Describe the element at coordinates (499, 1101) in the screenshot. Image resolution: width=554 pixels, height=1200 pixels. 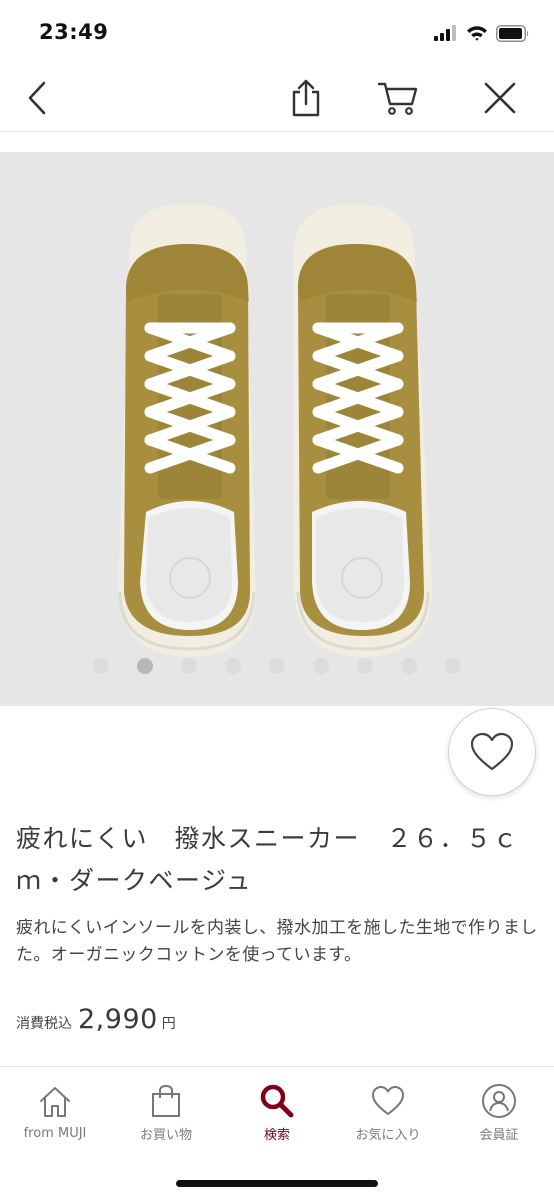
I see `member-card-icon` at that location.